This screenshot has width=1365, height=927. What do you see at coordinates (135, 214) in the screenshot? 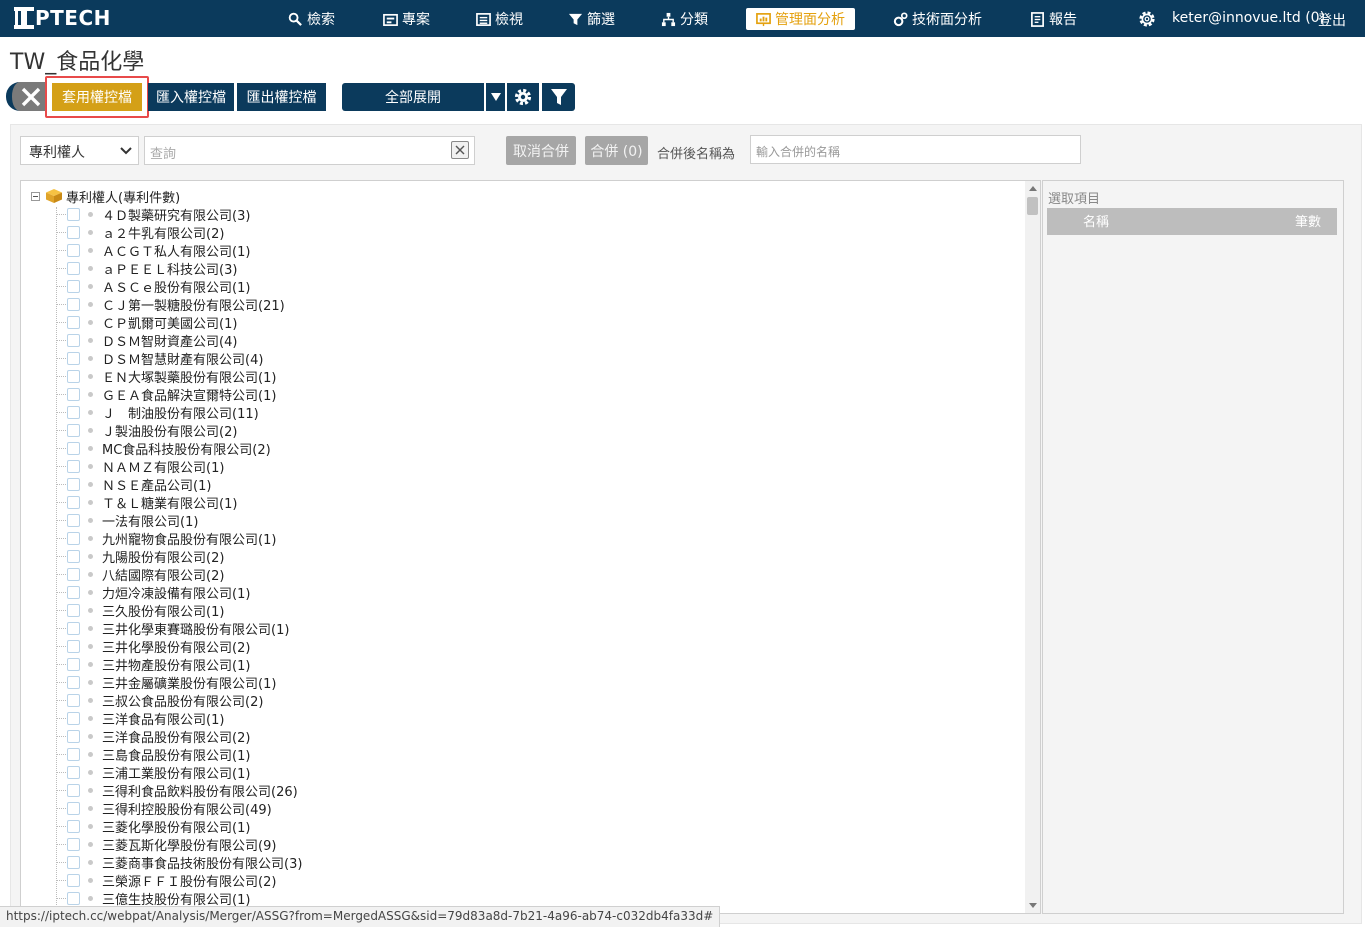
I see `tree-item: ４Ｄ製藥研究有限公司(3)` at bounding box center [135, 214].